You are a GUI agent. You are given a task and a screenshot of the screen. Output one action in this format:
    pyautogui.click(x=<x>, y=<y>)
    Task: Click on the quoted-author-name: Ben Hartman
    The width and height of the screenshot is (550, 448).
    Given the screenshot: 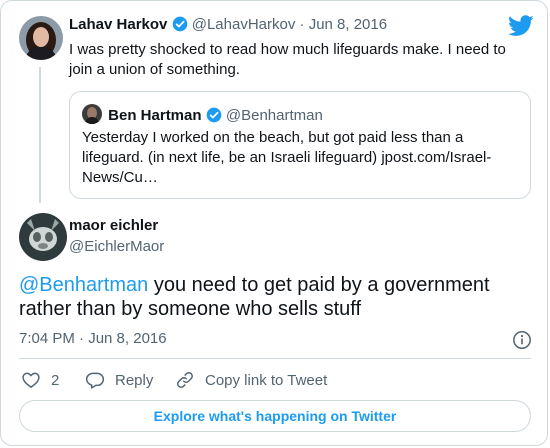 What is the action you would take?
    pyautogui.click(x=155, y=115)
    